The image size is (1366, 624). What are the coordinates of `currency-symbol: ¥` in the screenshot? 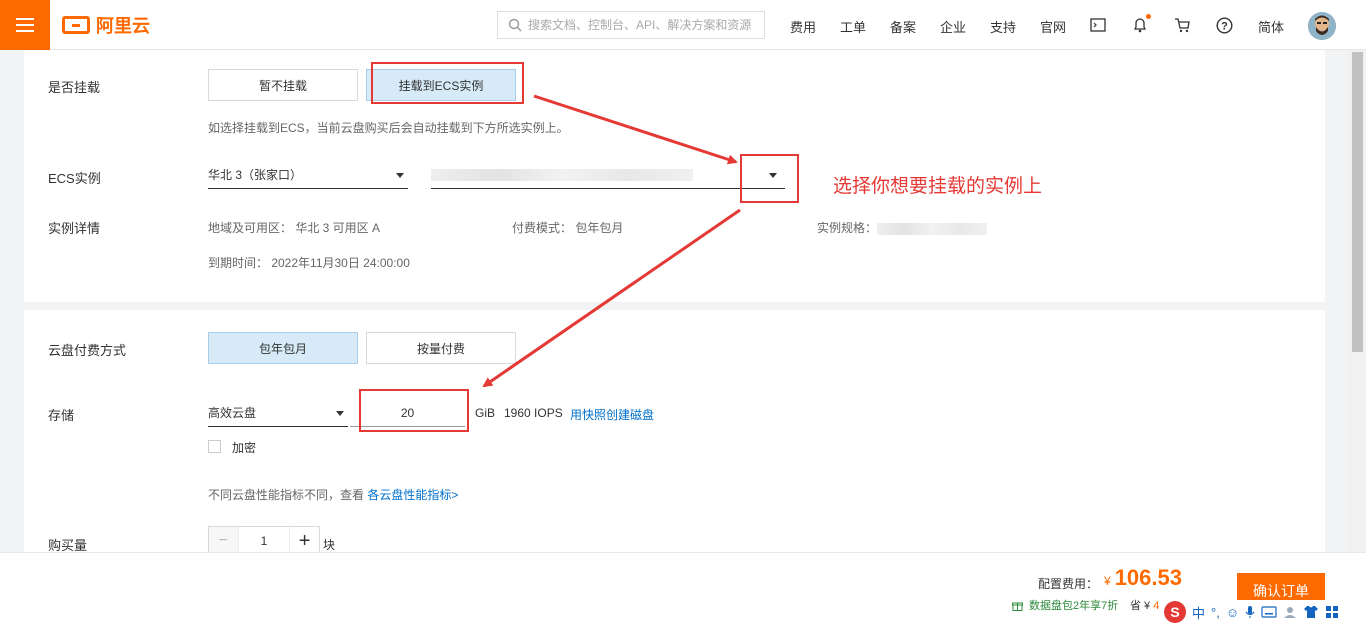 It's located at (1107, 581).